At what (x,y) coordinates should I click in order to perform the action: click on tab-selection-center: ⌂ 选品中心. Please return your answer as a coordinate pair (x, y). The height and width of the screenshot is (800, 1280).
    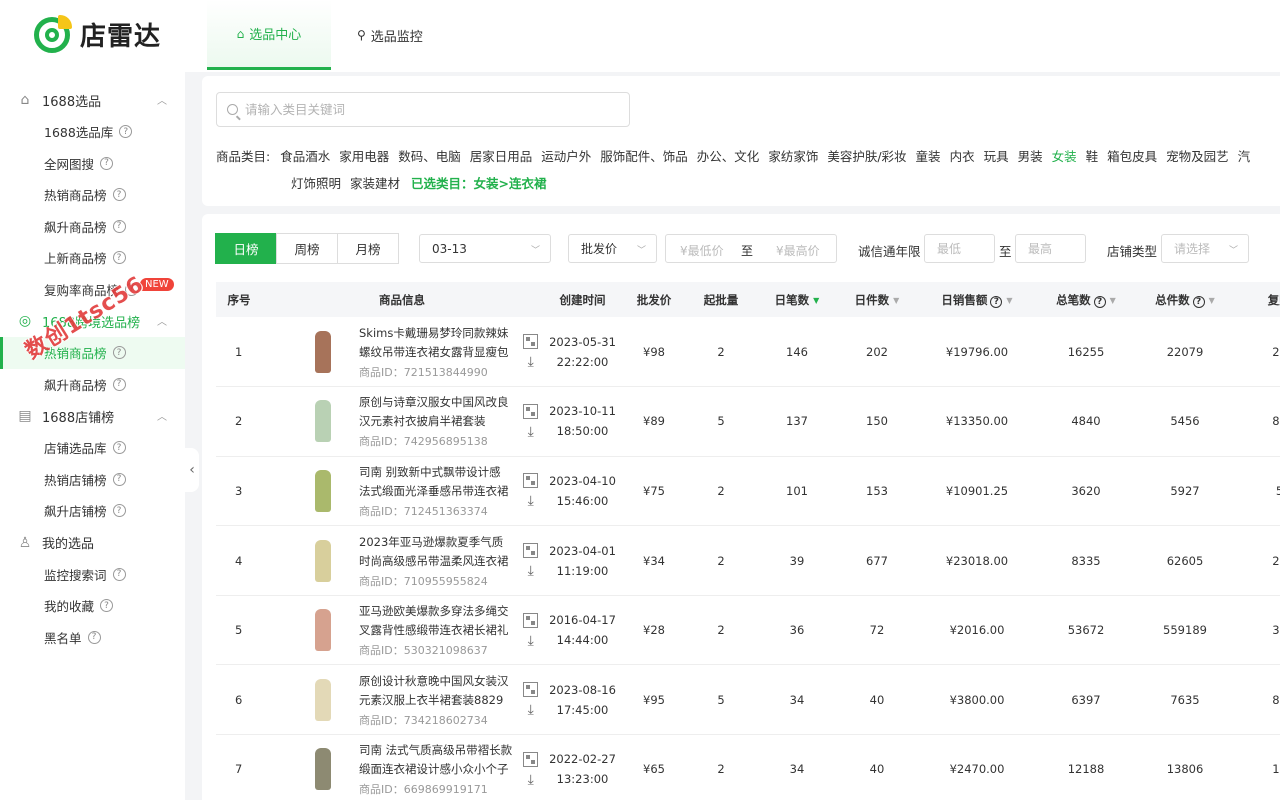
    Looking at the image, I should click on (269, 35).